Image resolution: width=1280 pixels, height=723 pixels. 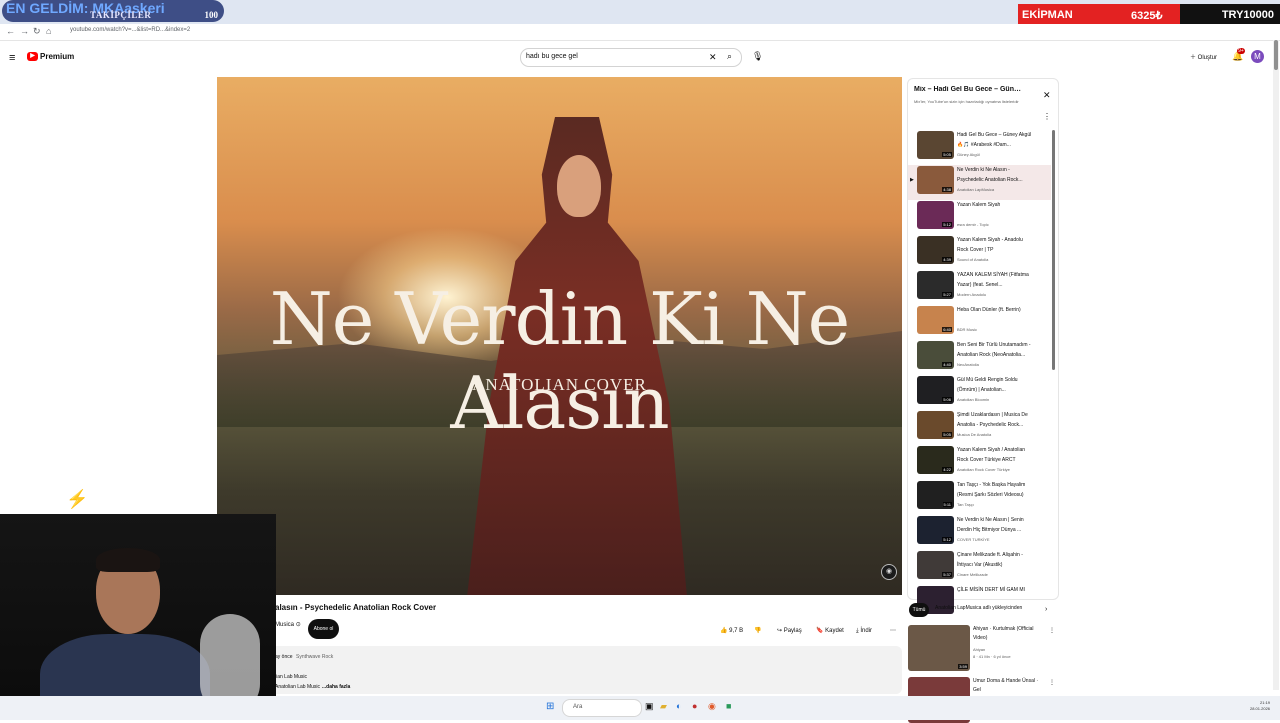 What do you see at coordinates (935, 355) in the screenshot?
I see `playlist-thumbnail: 4:40` at bounding box center [935, 355].